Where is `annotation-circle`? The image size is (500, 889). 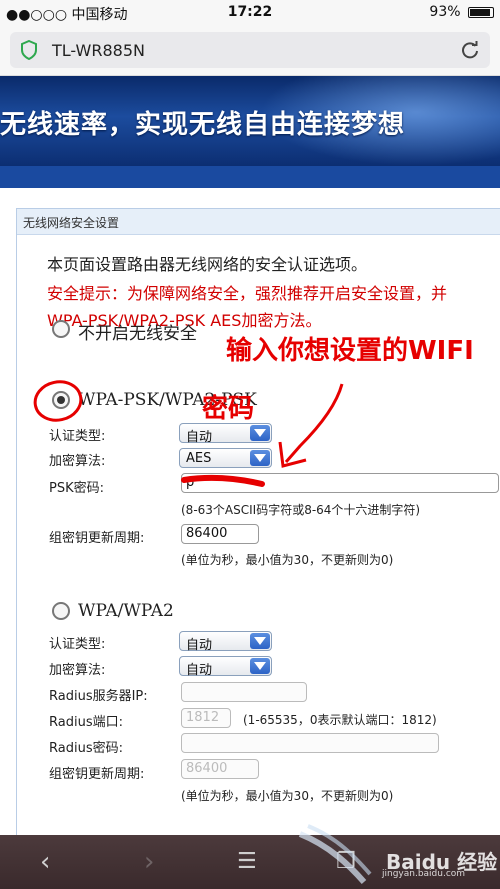 annotation-circle is located at coordinates (58, 401).